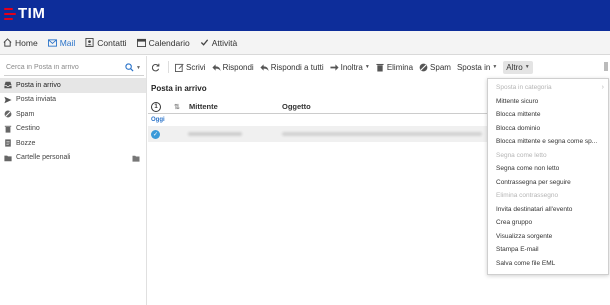 The height and width of the screenshot is (305, 610). What do you see at coordinates (382, 134) in the screenshot?
I see `subject-redacted` at bounding box center [382, 134].